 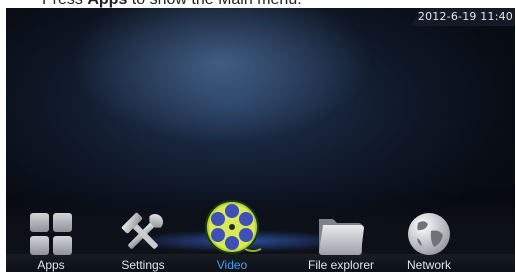 What do you see at coordinates (142, 230) in the screenshot?
I see `tools-icon` at bounding box center [142, 230].